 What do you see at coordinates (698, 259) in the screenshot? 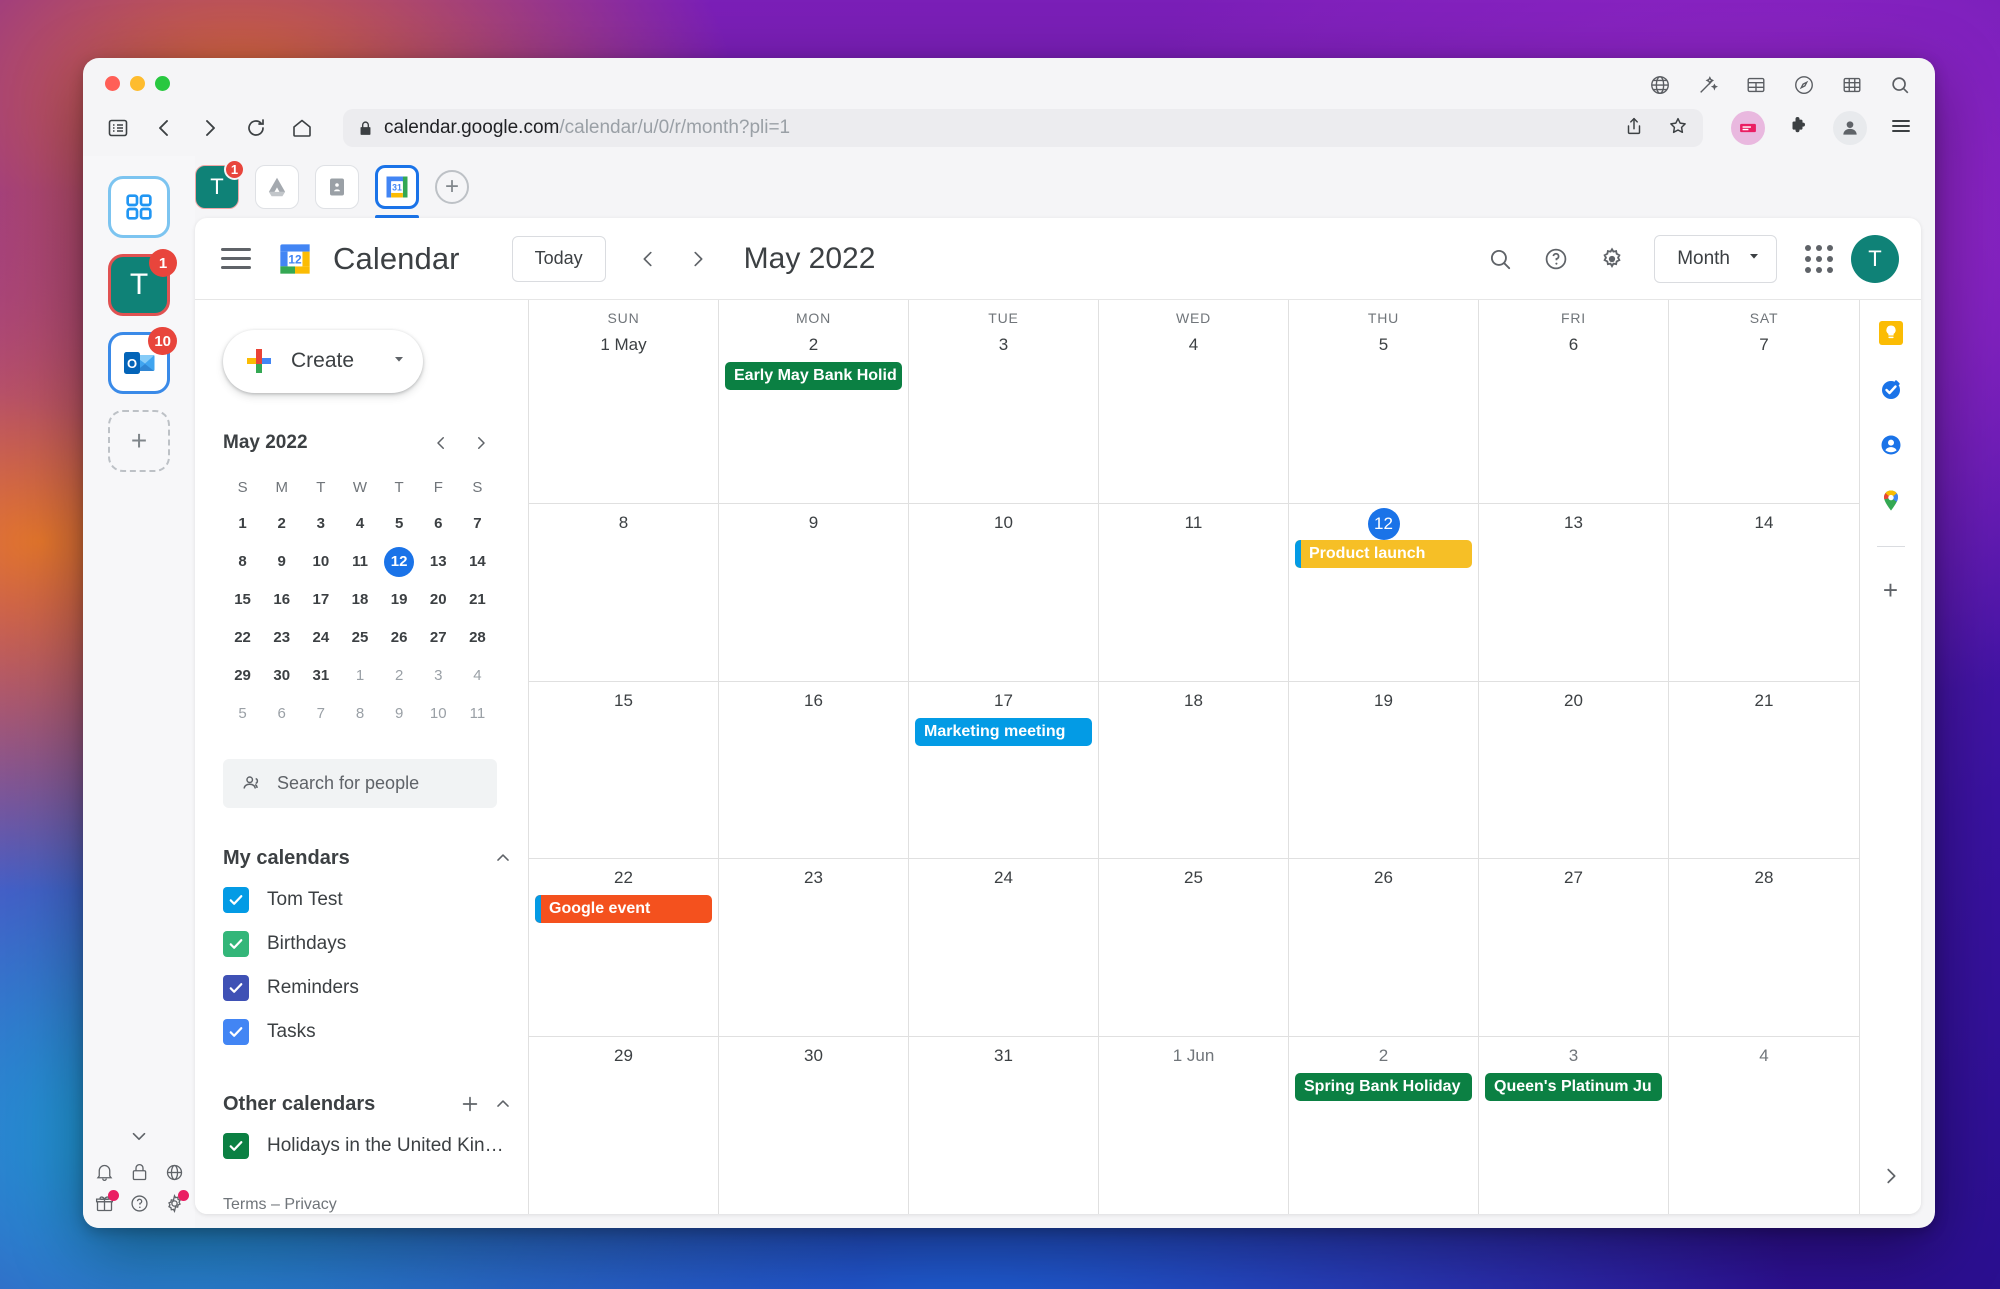
I see `next-month-icon` at bounding box center [698, 259].